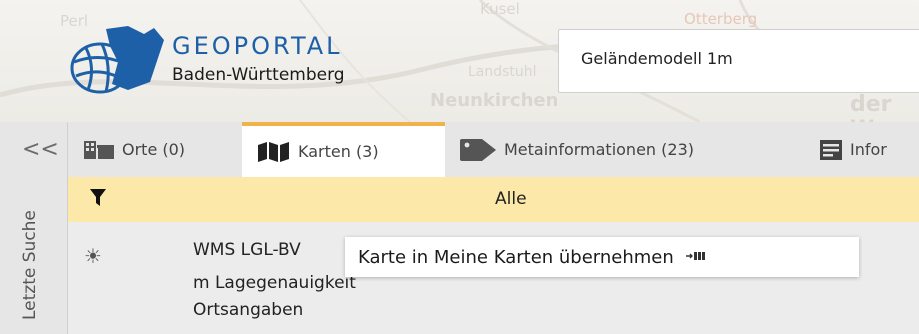  What do you see at coordinates (494, 100) in the screenshot?
I see `map-label: Neunkirchen` at bounding box center [494, 100].